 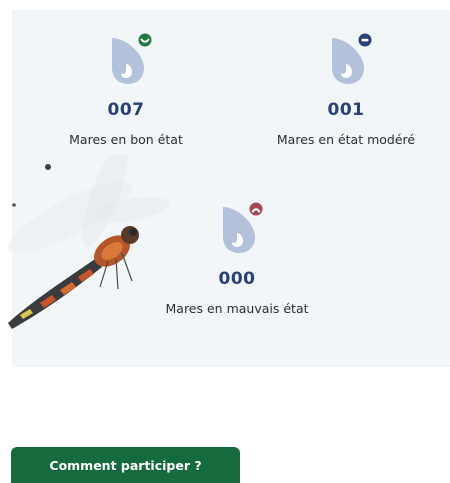 What do you see at coordinates (256, 209) in the screenshot?
I see `frown-icon` at bounding box center [256, 209].